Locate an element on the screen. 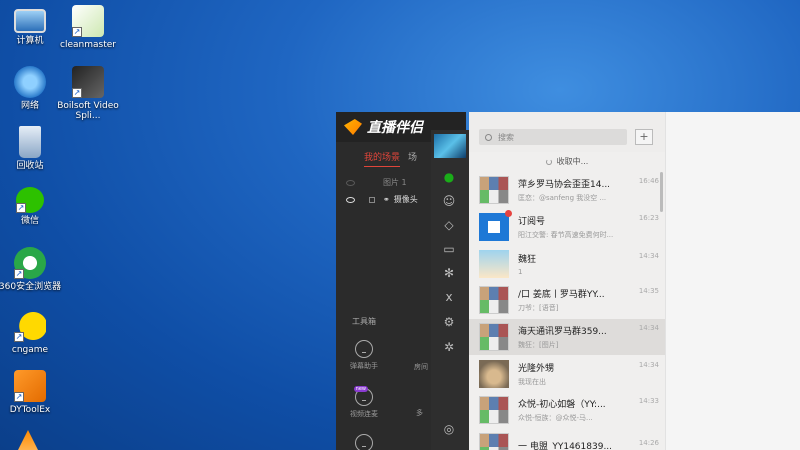 Image resolution: width=800 pixels, height=450 pixels. chat-preview: 1 is located at coordinates (520, 271).